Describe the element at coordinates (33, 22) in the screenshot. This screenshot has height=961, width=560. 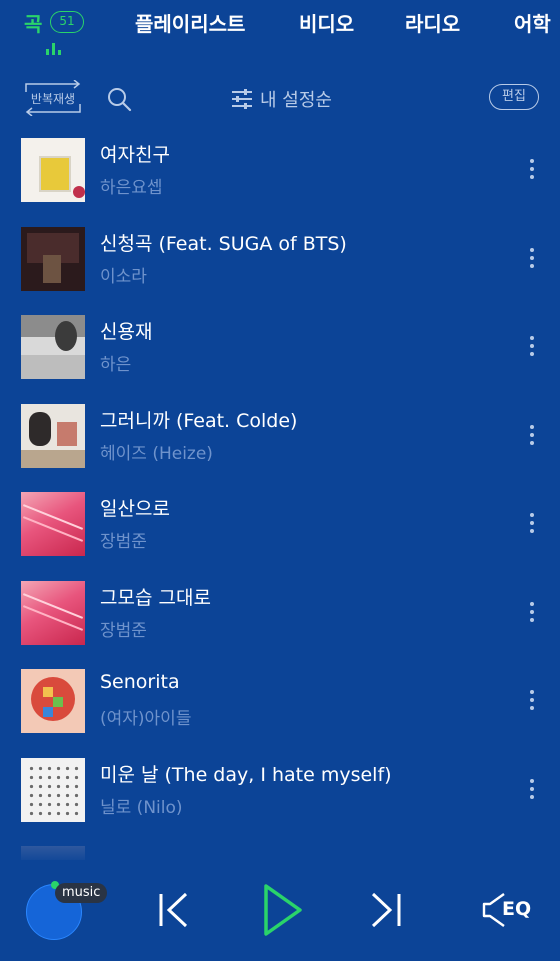
I see `tab-songs: 곡` at that location.